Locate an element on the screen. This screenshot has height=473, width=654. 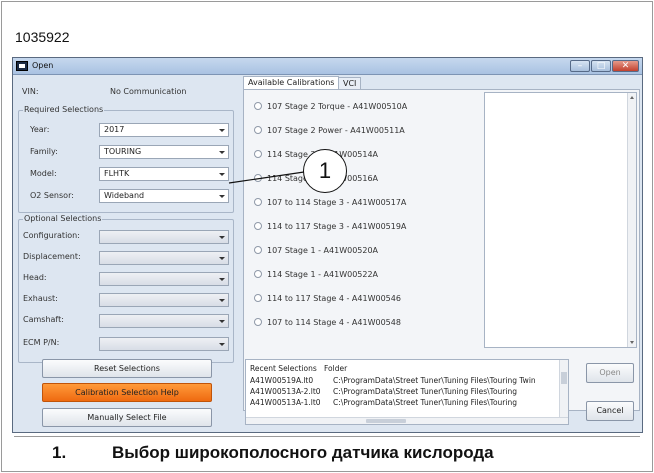
callout-line is located at coordinates (266, 177).